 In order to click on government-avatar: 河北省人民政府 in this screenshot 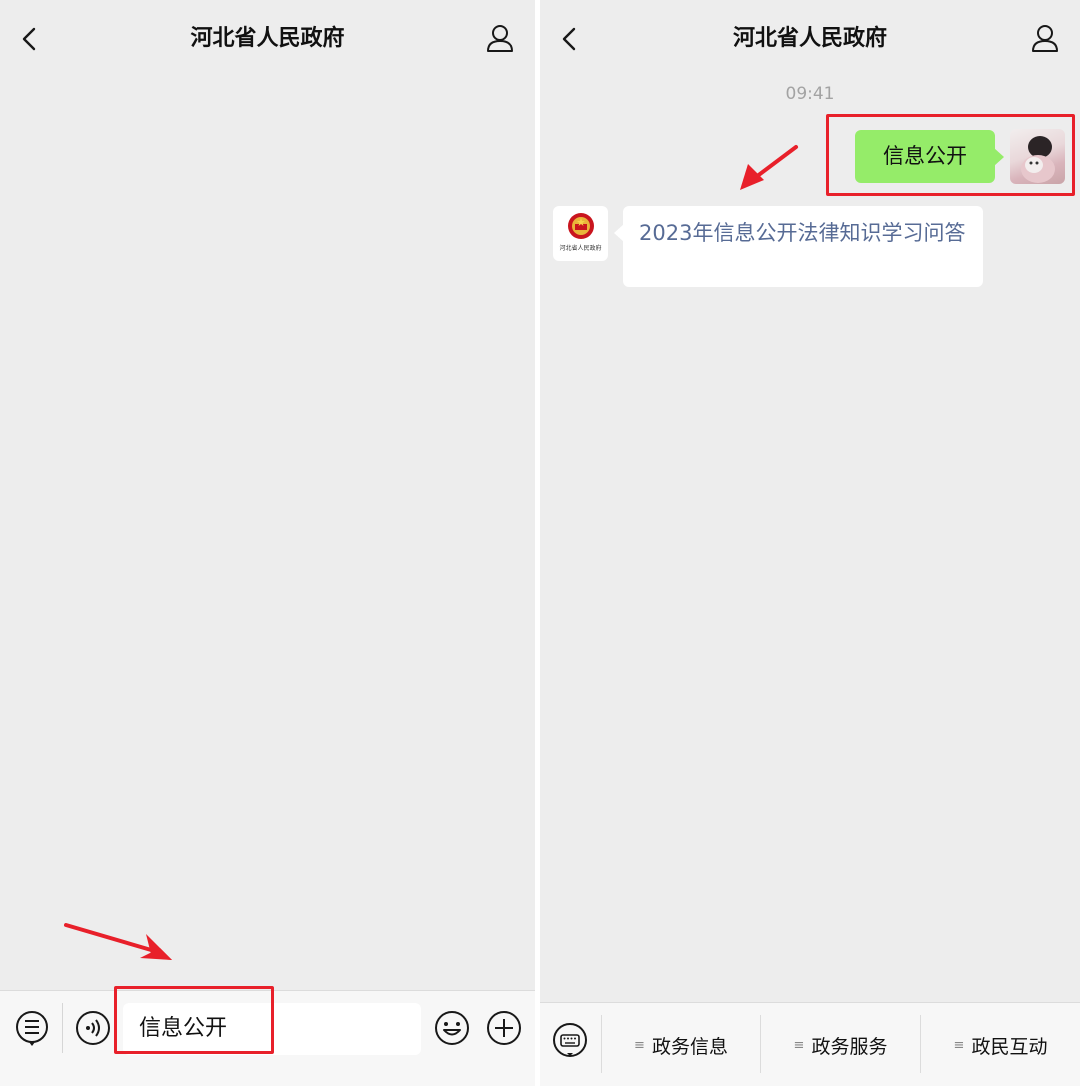, I will do `click(580, 233)`.